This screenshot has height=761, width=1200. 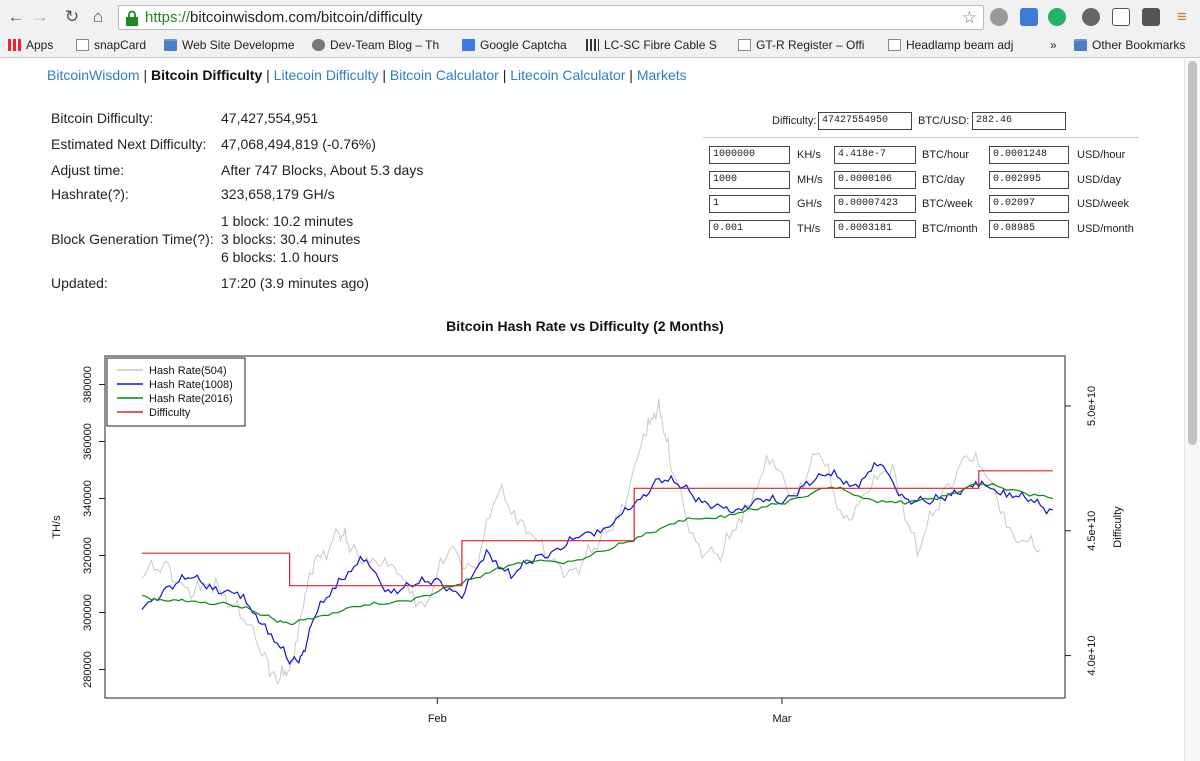 What do you see at coordinates (444, 75) in the screenshot?
I see `nav-link-bitcoin-calculator: Bitcoin Calculator` at bounding box center [444, 75].